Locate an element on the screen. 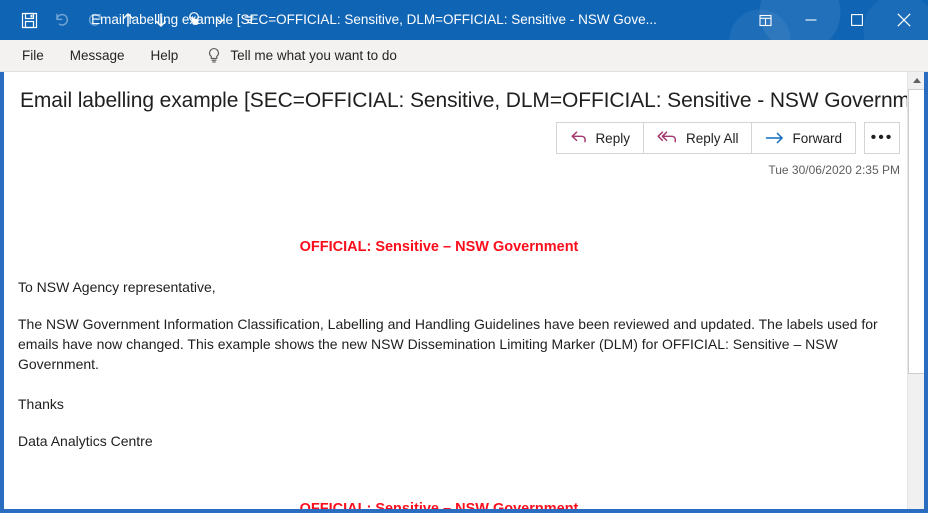  reply-all-button-label: Reply All is located at coordinates (712, 138).